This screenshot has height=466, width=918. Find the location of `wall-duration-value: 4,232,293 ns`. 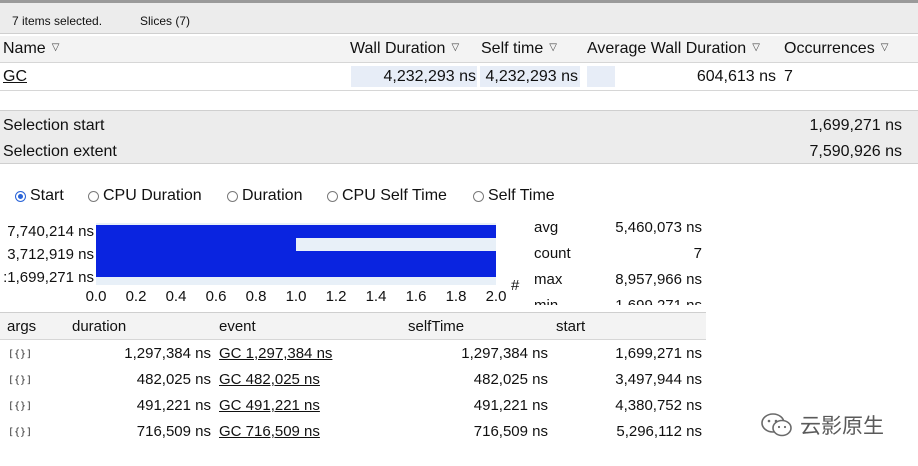

wall-duration-value: 4,232,293 ns is located at coordinates (429, 76).